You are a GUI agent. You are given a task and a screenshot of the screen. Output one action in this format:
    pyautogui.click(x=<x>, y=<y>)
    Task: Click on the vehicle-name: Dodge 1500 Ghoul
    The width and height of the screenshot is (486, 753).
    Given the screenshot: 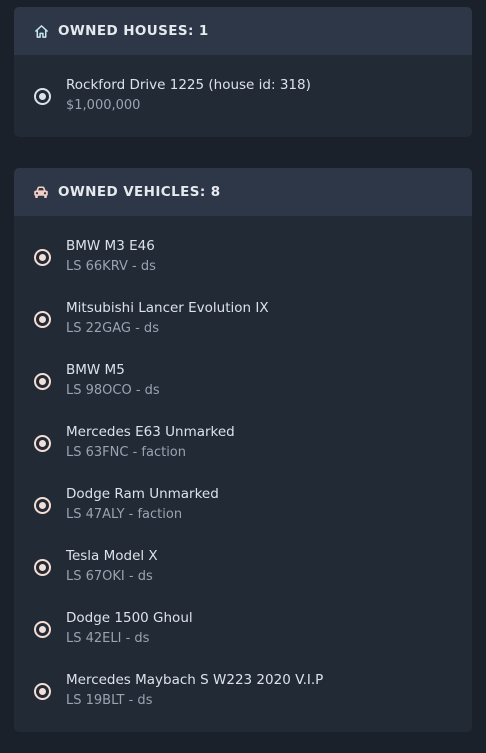 What is the action you would take?
    pyautogui.click(x=129, y=618)
    